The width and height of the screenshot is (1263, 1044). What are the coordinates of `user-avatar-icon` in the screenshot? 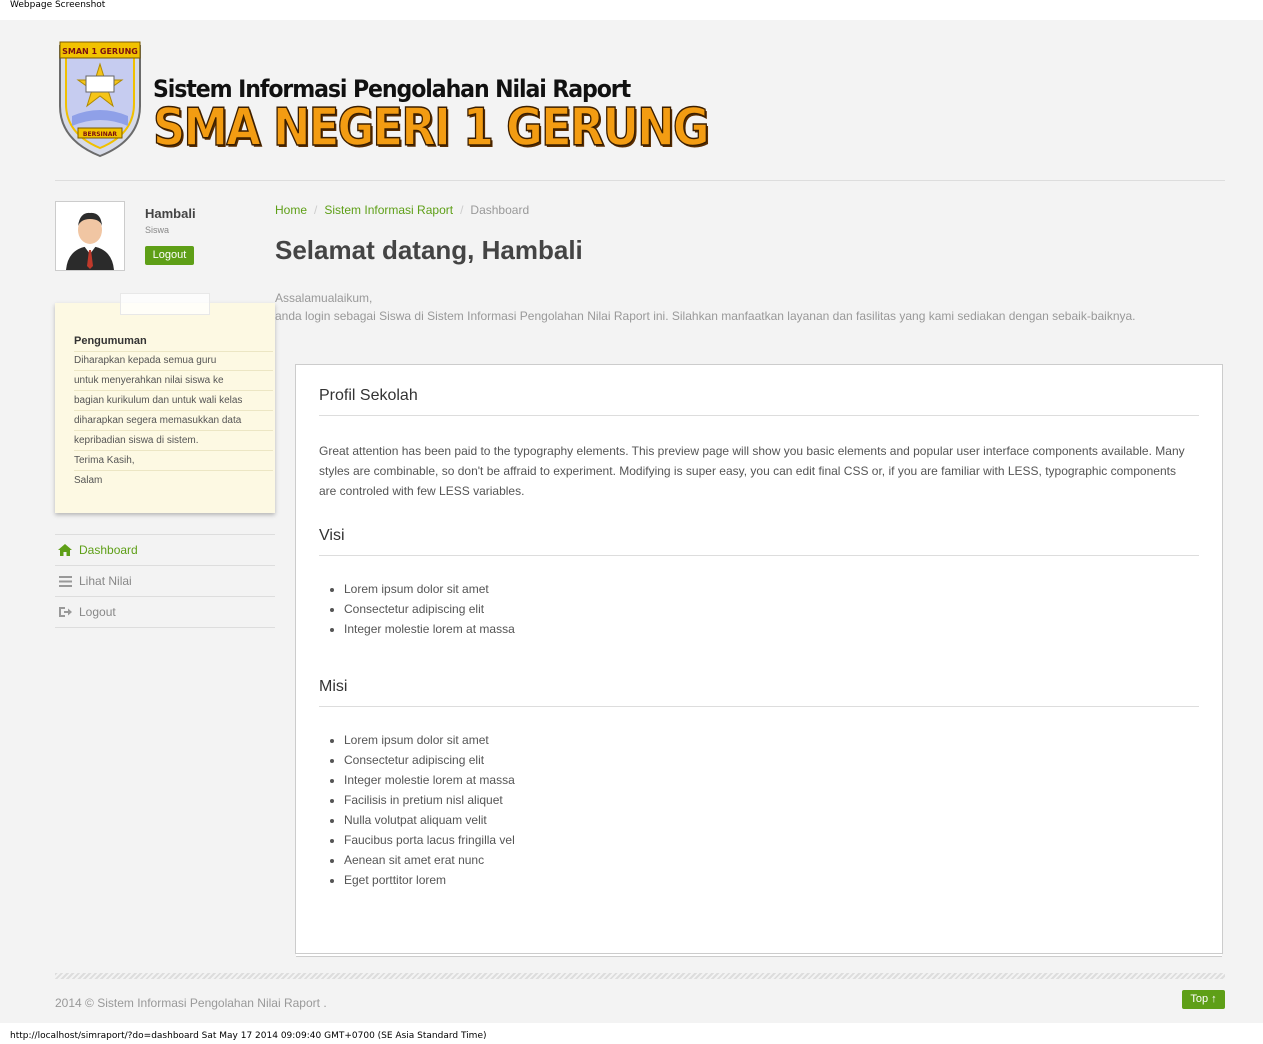 It's located at (90, 236).